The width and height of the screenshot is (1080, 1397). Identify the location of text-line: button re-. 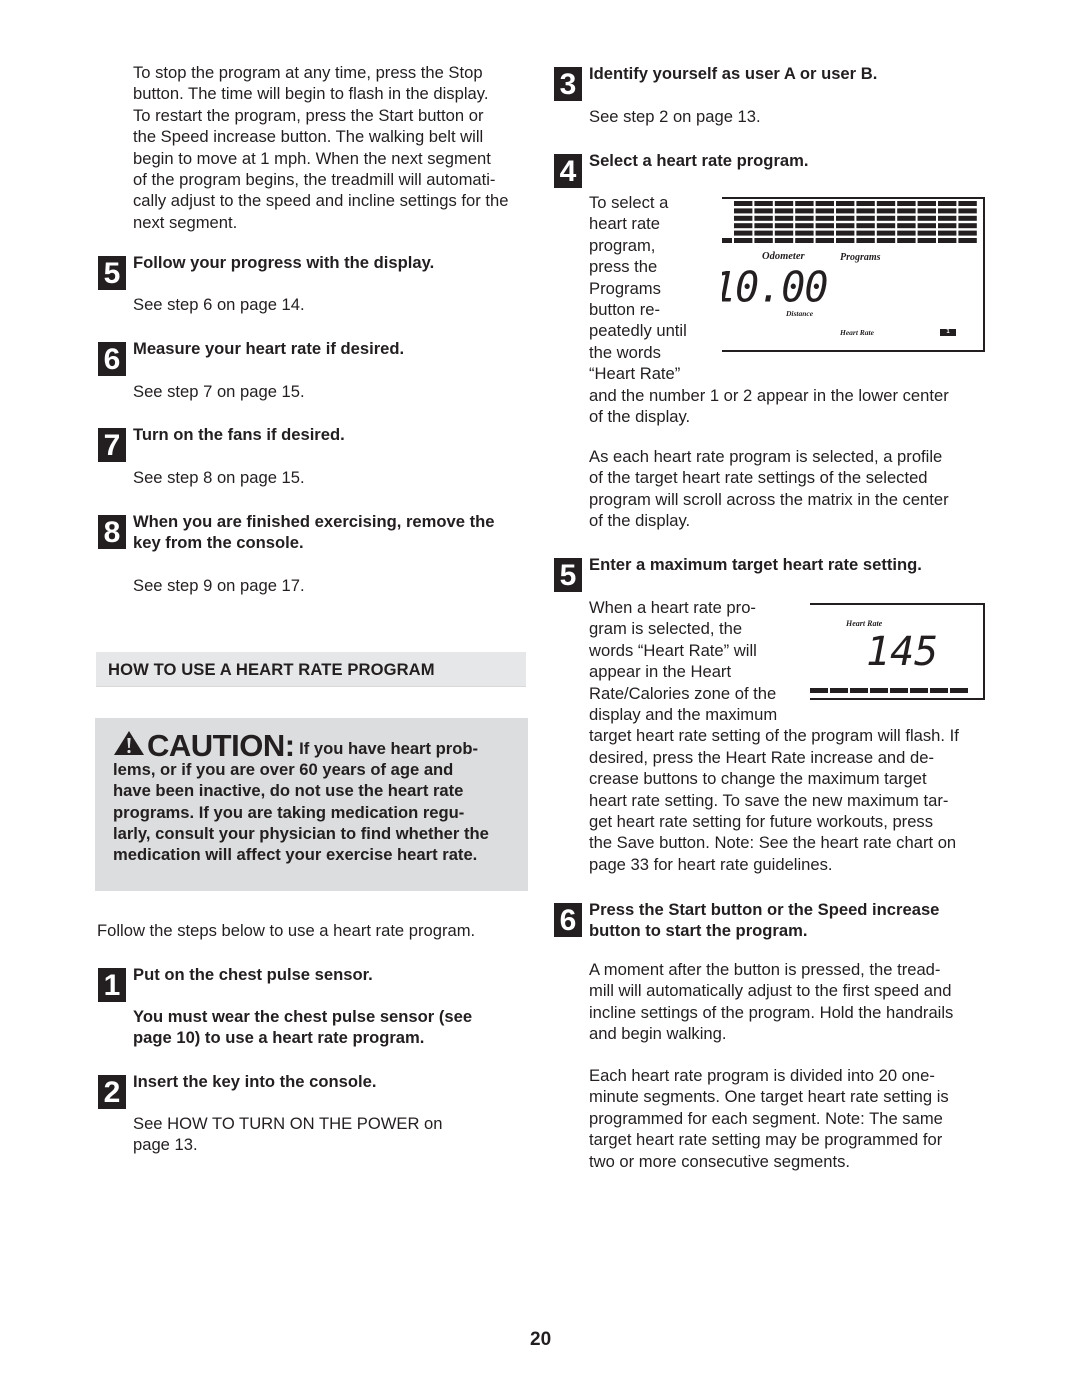
(625, 310).